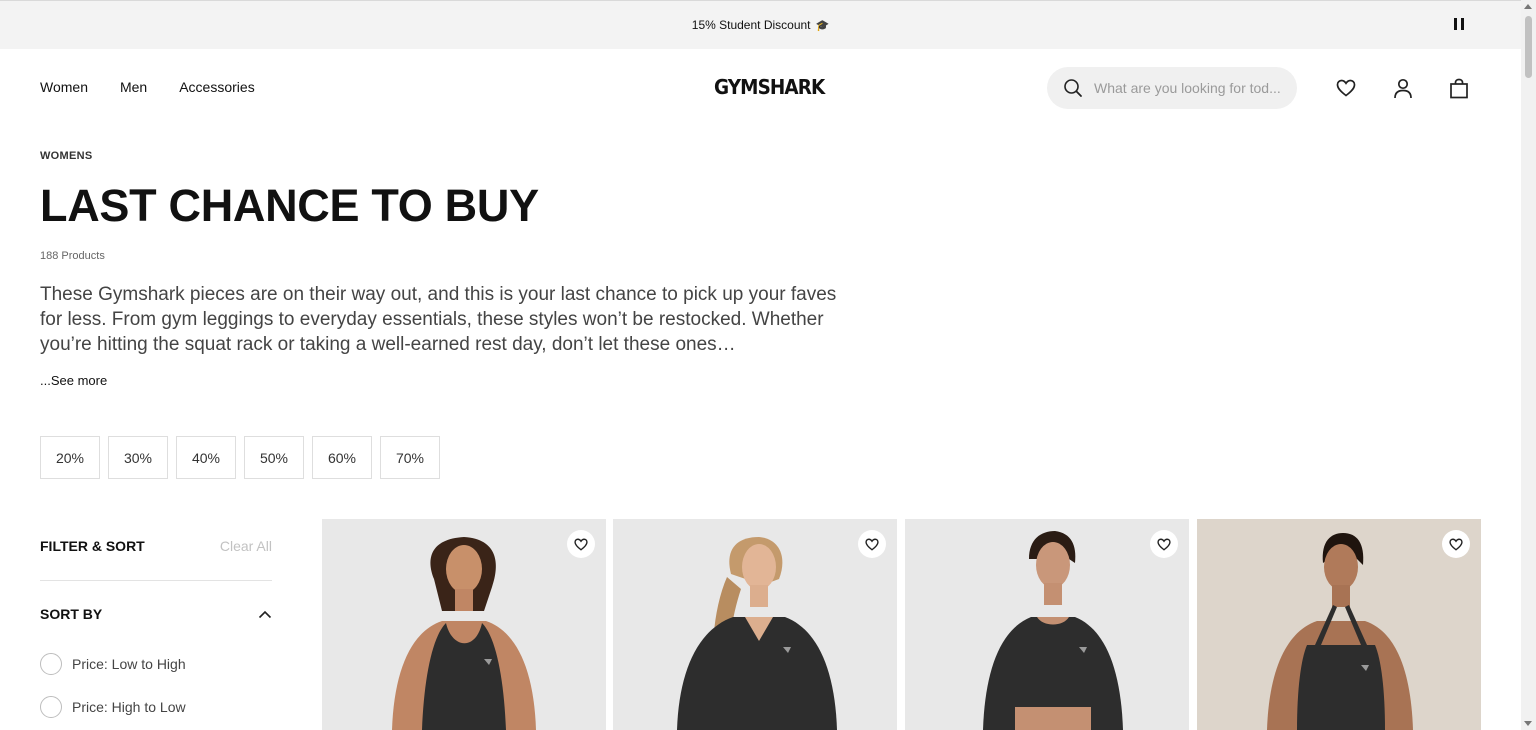  Describe the element at coordinates (129, 707) in the screenshot. I see `sort-option-label: Price: High to Low` at that location.